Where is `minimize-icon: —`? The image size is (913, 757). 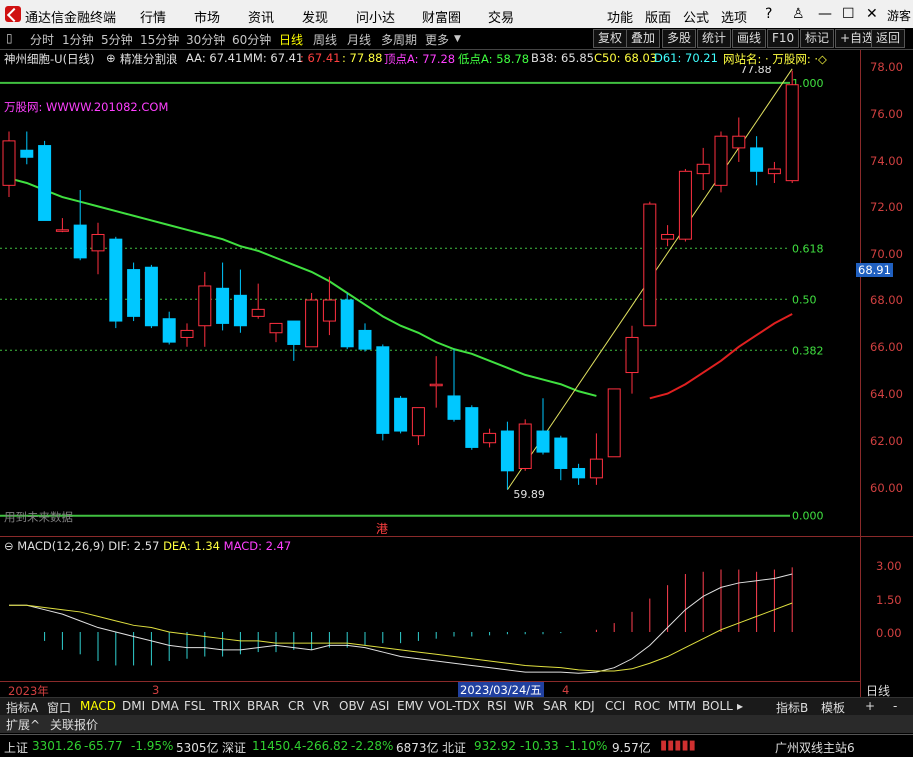 minimize-icon: — is located at coordinates (825, 14).